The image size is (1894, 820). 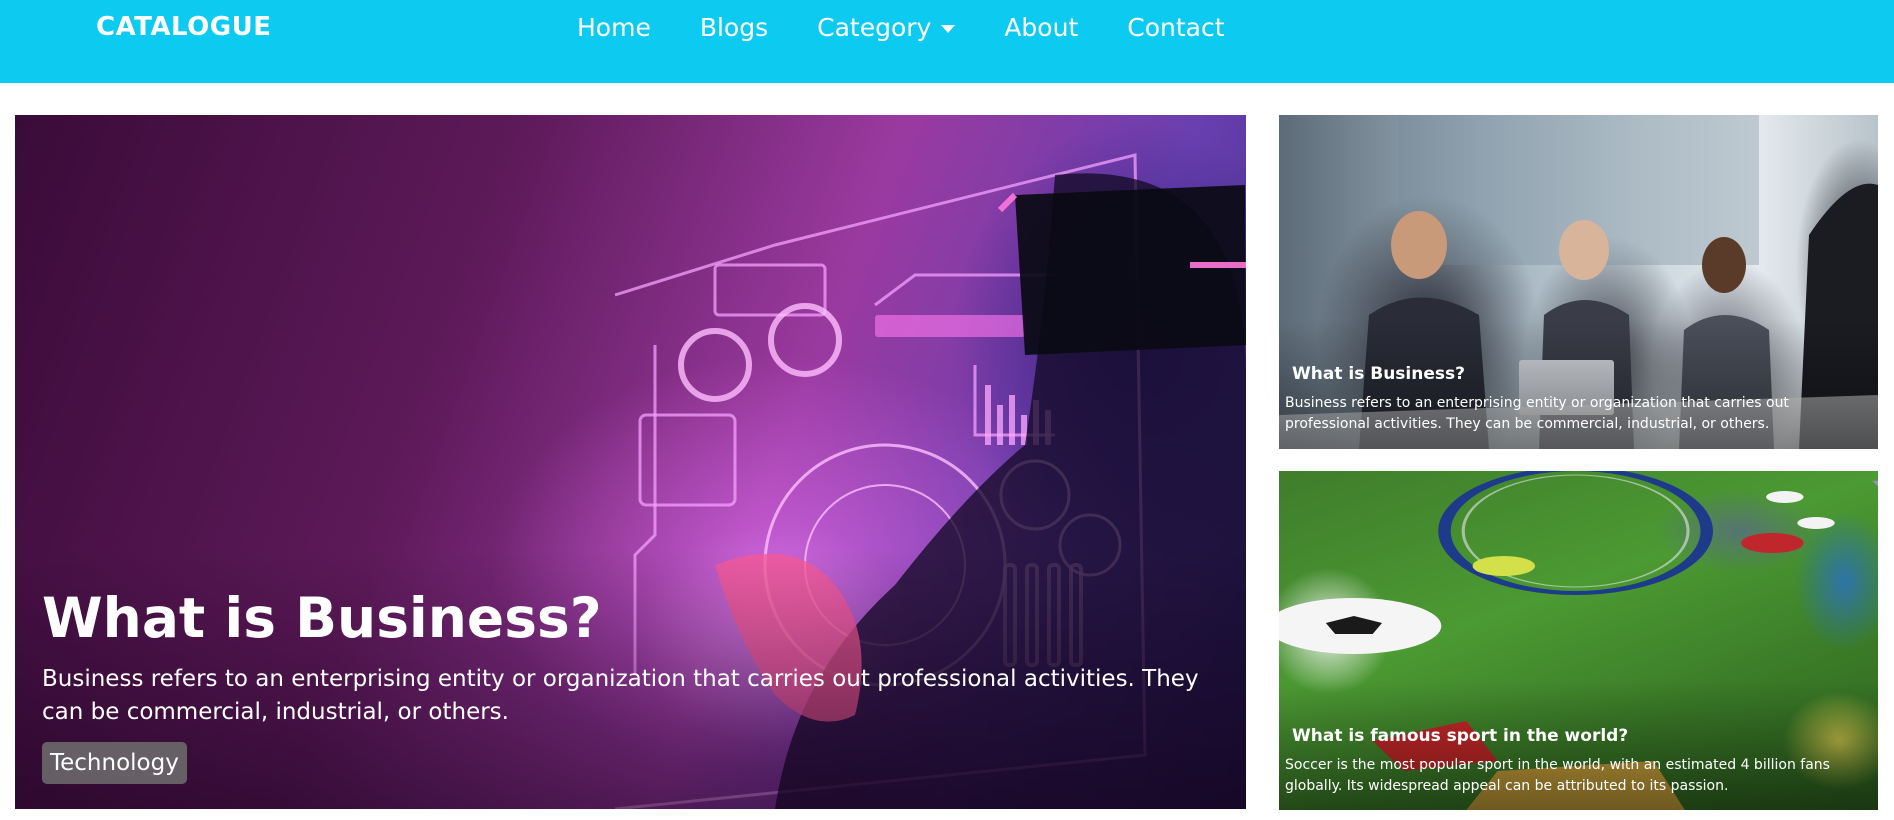 I want to click on nav-link-home: Home, so click(x=614, y=28).